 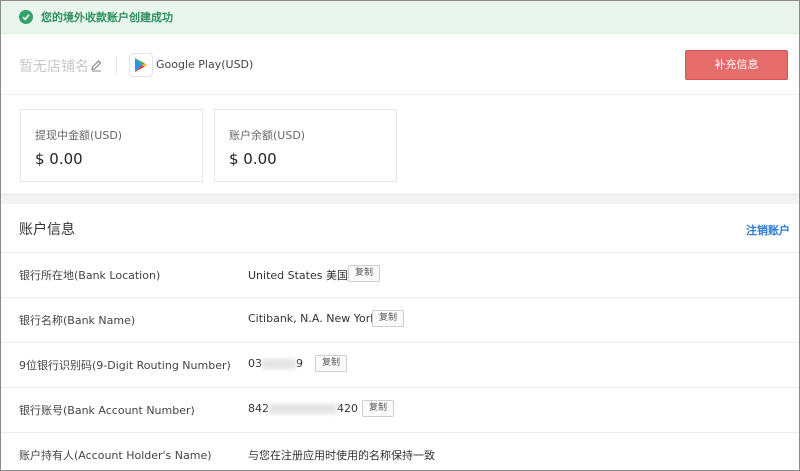 I want to click on platform-label: Google Play(USD), so click(x=205, y=64).